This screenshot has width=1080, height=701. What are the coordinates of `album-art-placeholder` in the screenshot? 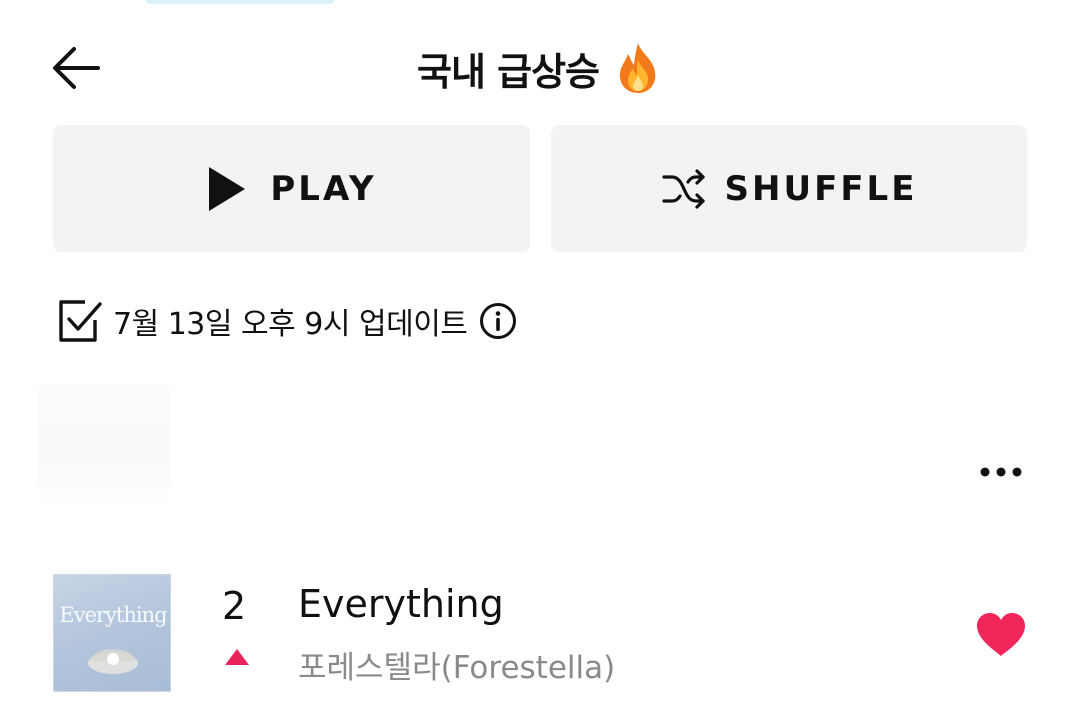 It's located at (104, 447).